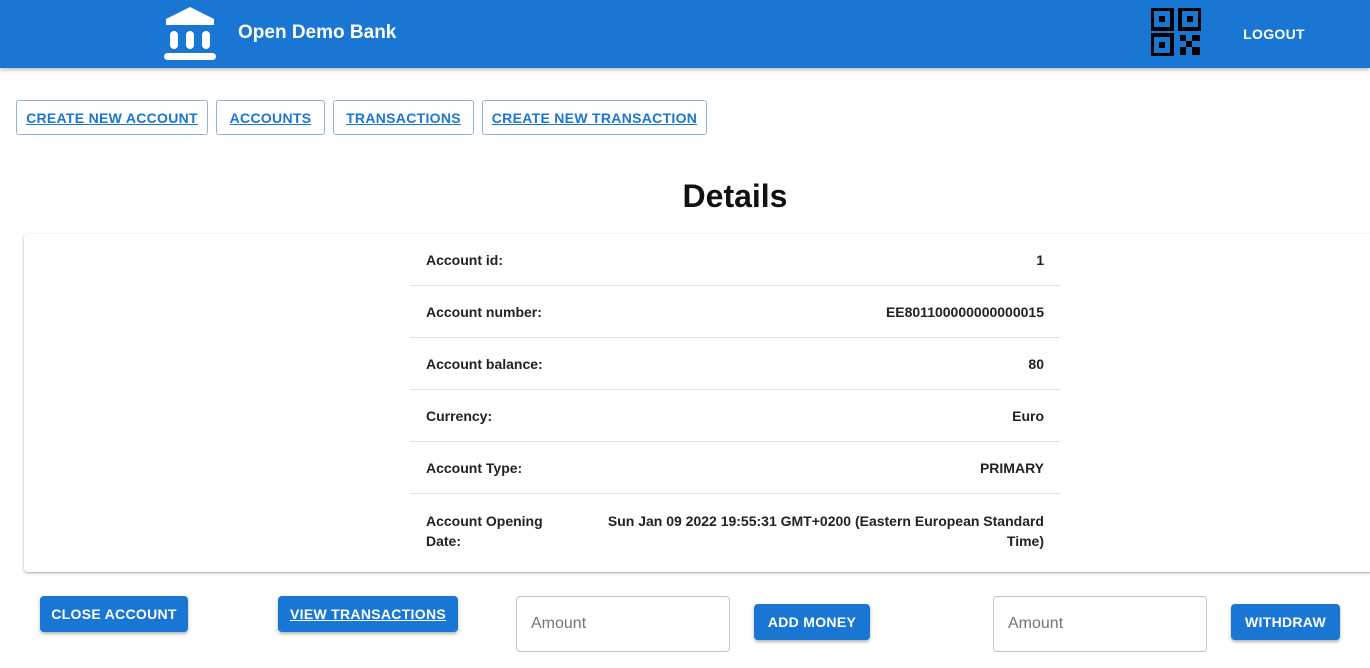 This screenshot has height=668, width=1370. I want to click on detail-row-currency: Currency: Euro, so click(735, 416).